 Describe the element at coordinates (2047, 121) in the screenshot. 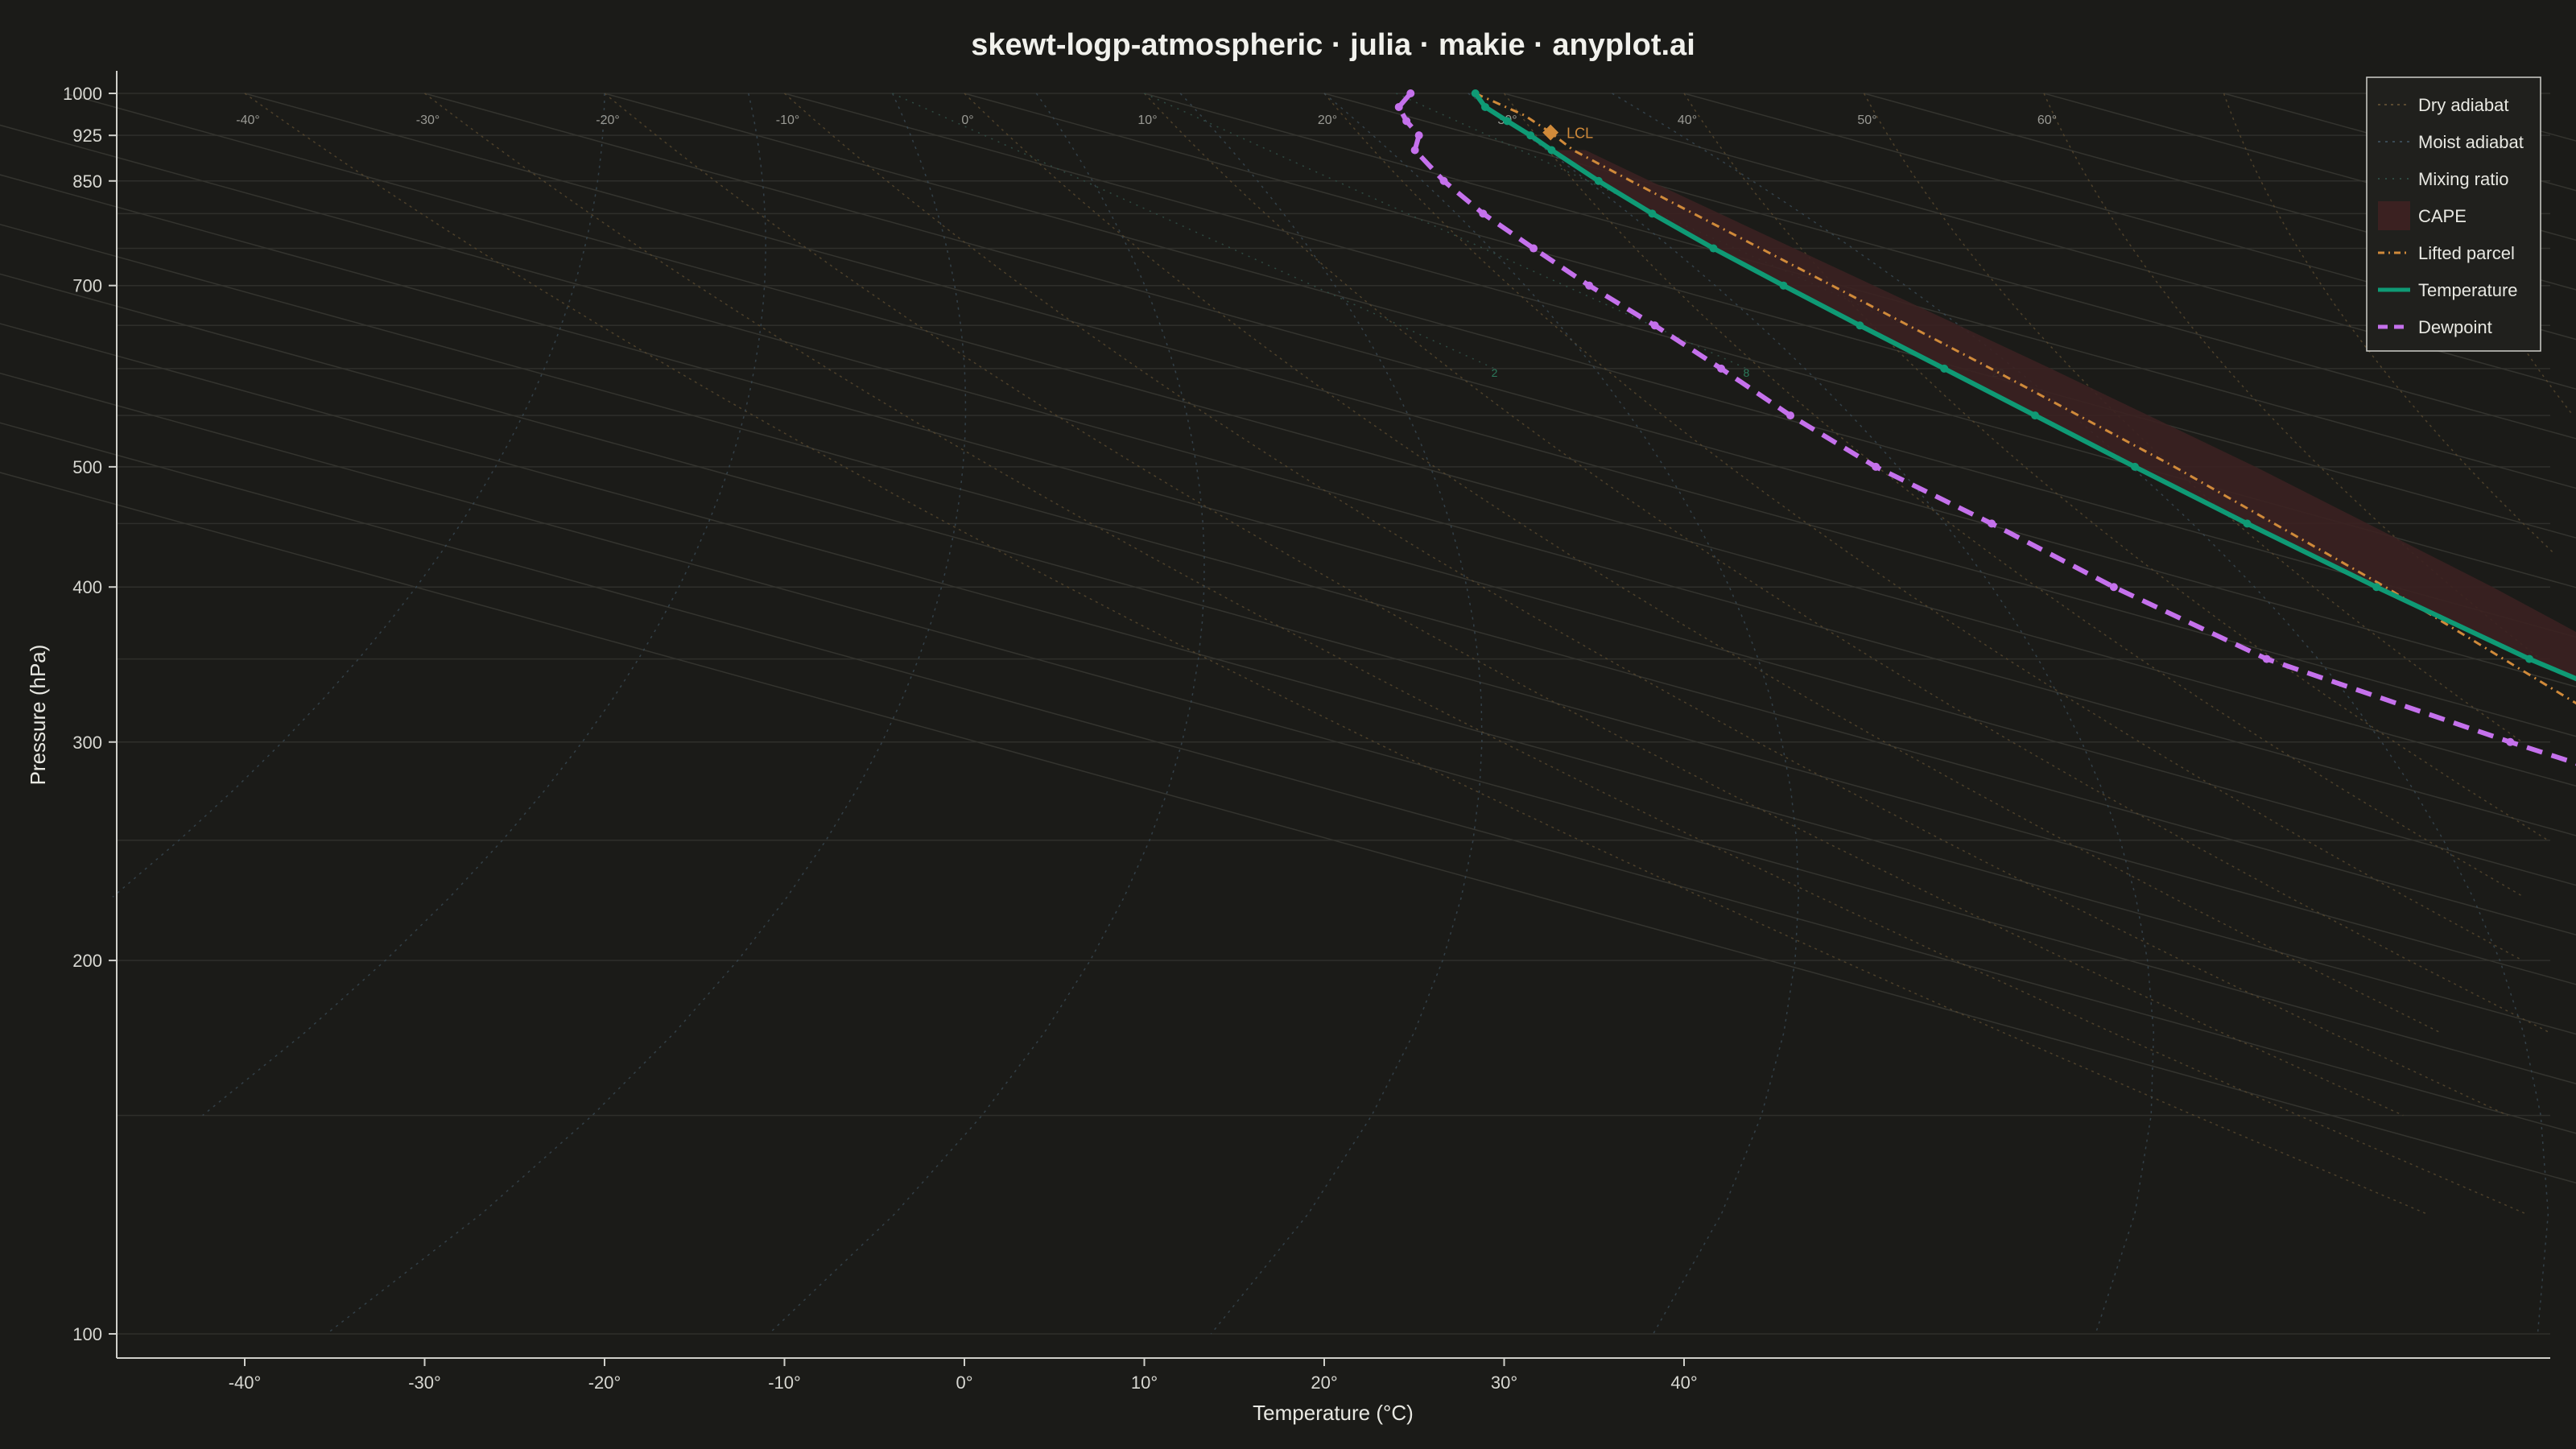

I see `isotherm-label: 60°` at that location.